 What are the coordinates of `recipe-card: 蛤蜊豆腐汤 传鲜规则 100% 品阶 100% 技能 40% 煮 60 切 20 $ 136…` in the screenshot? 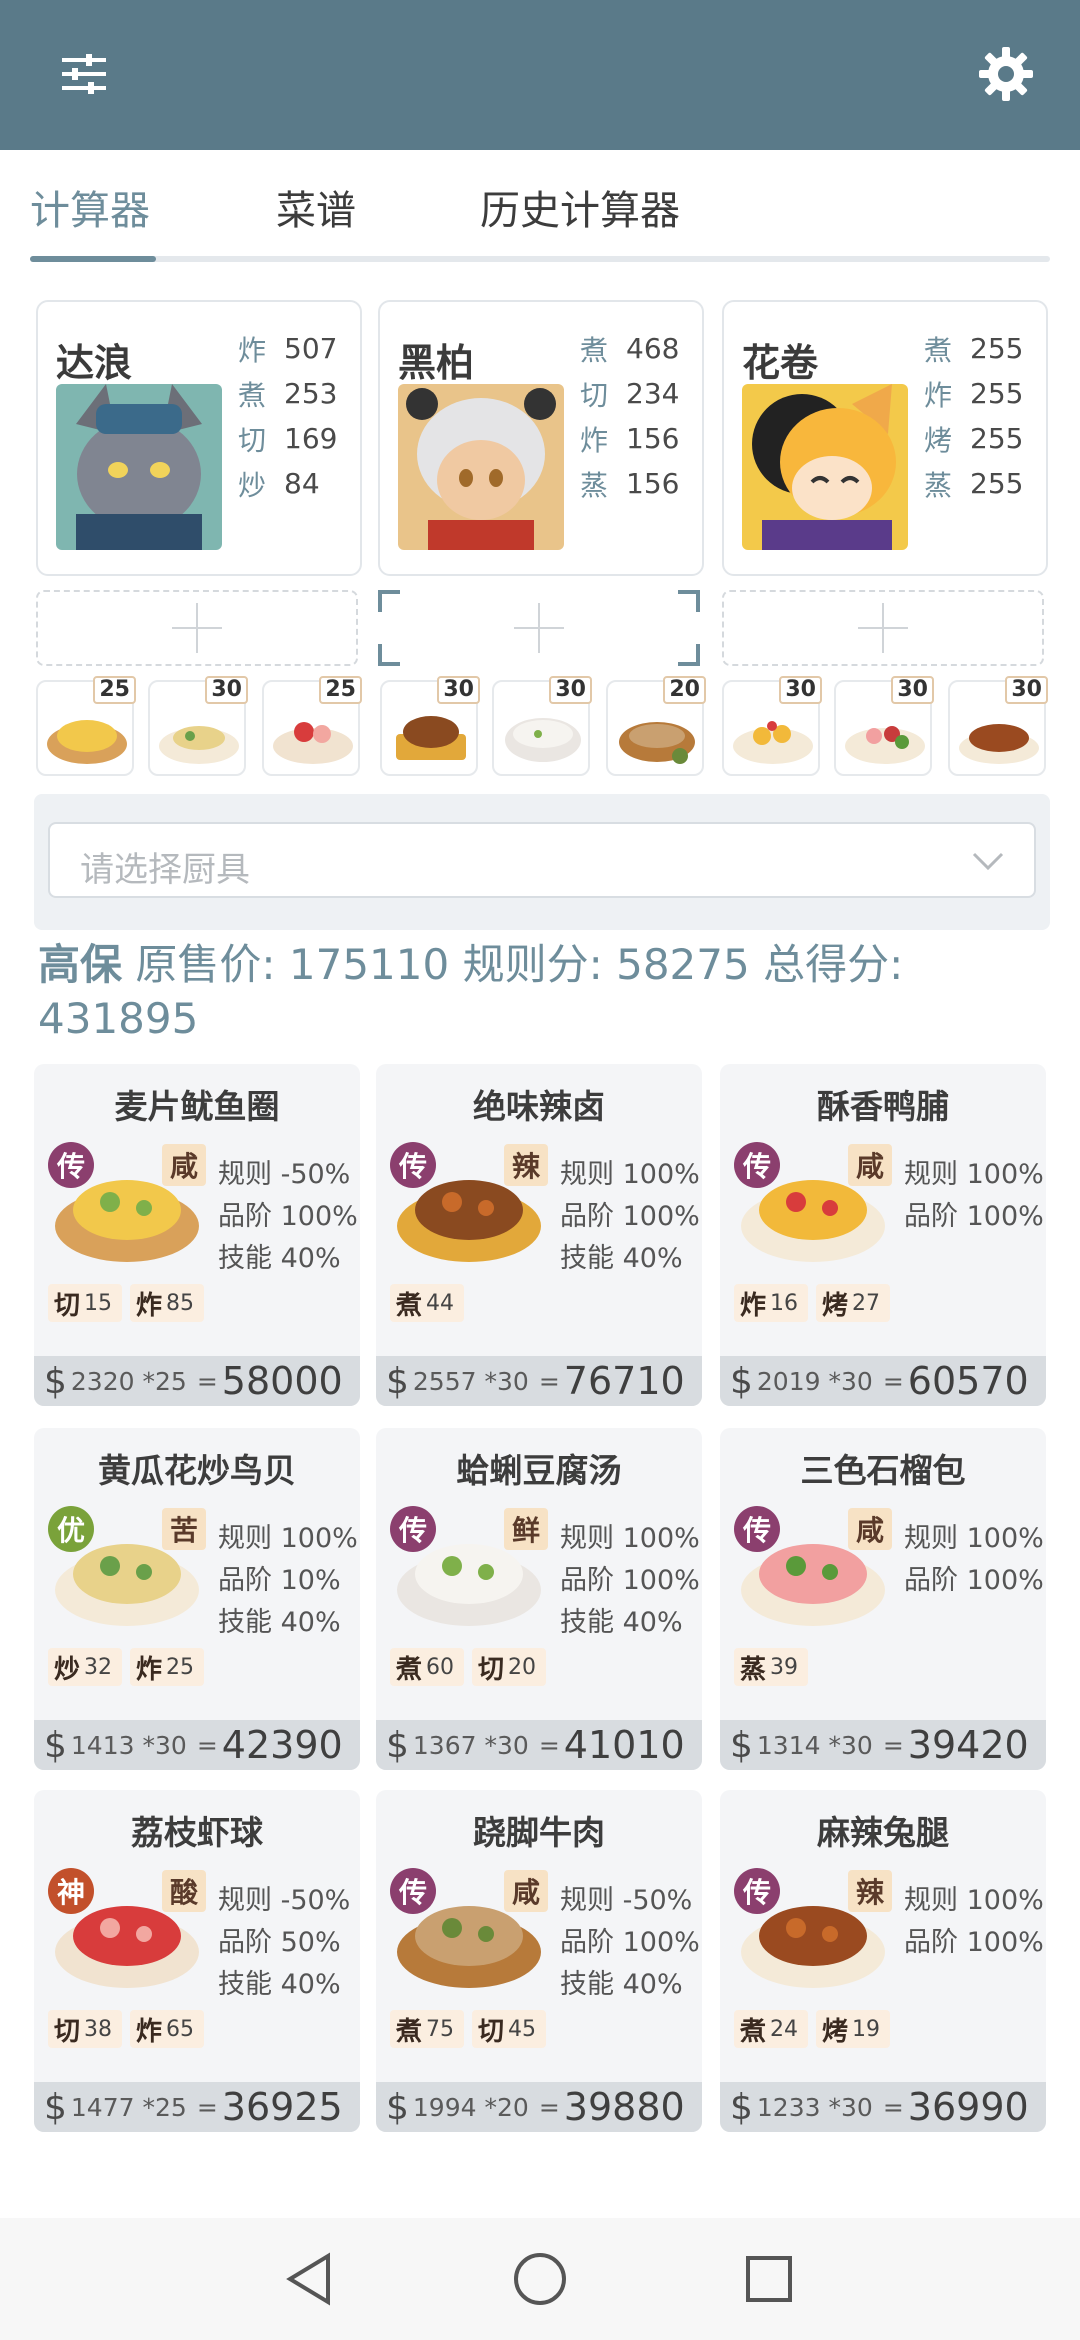 It's located at (539, 1599).